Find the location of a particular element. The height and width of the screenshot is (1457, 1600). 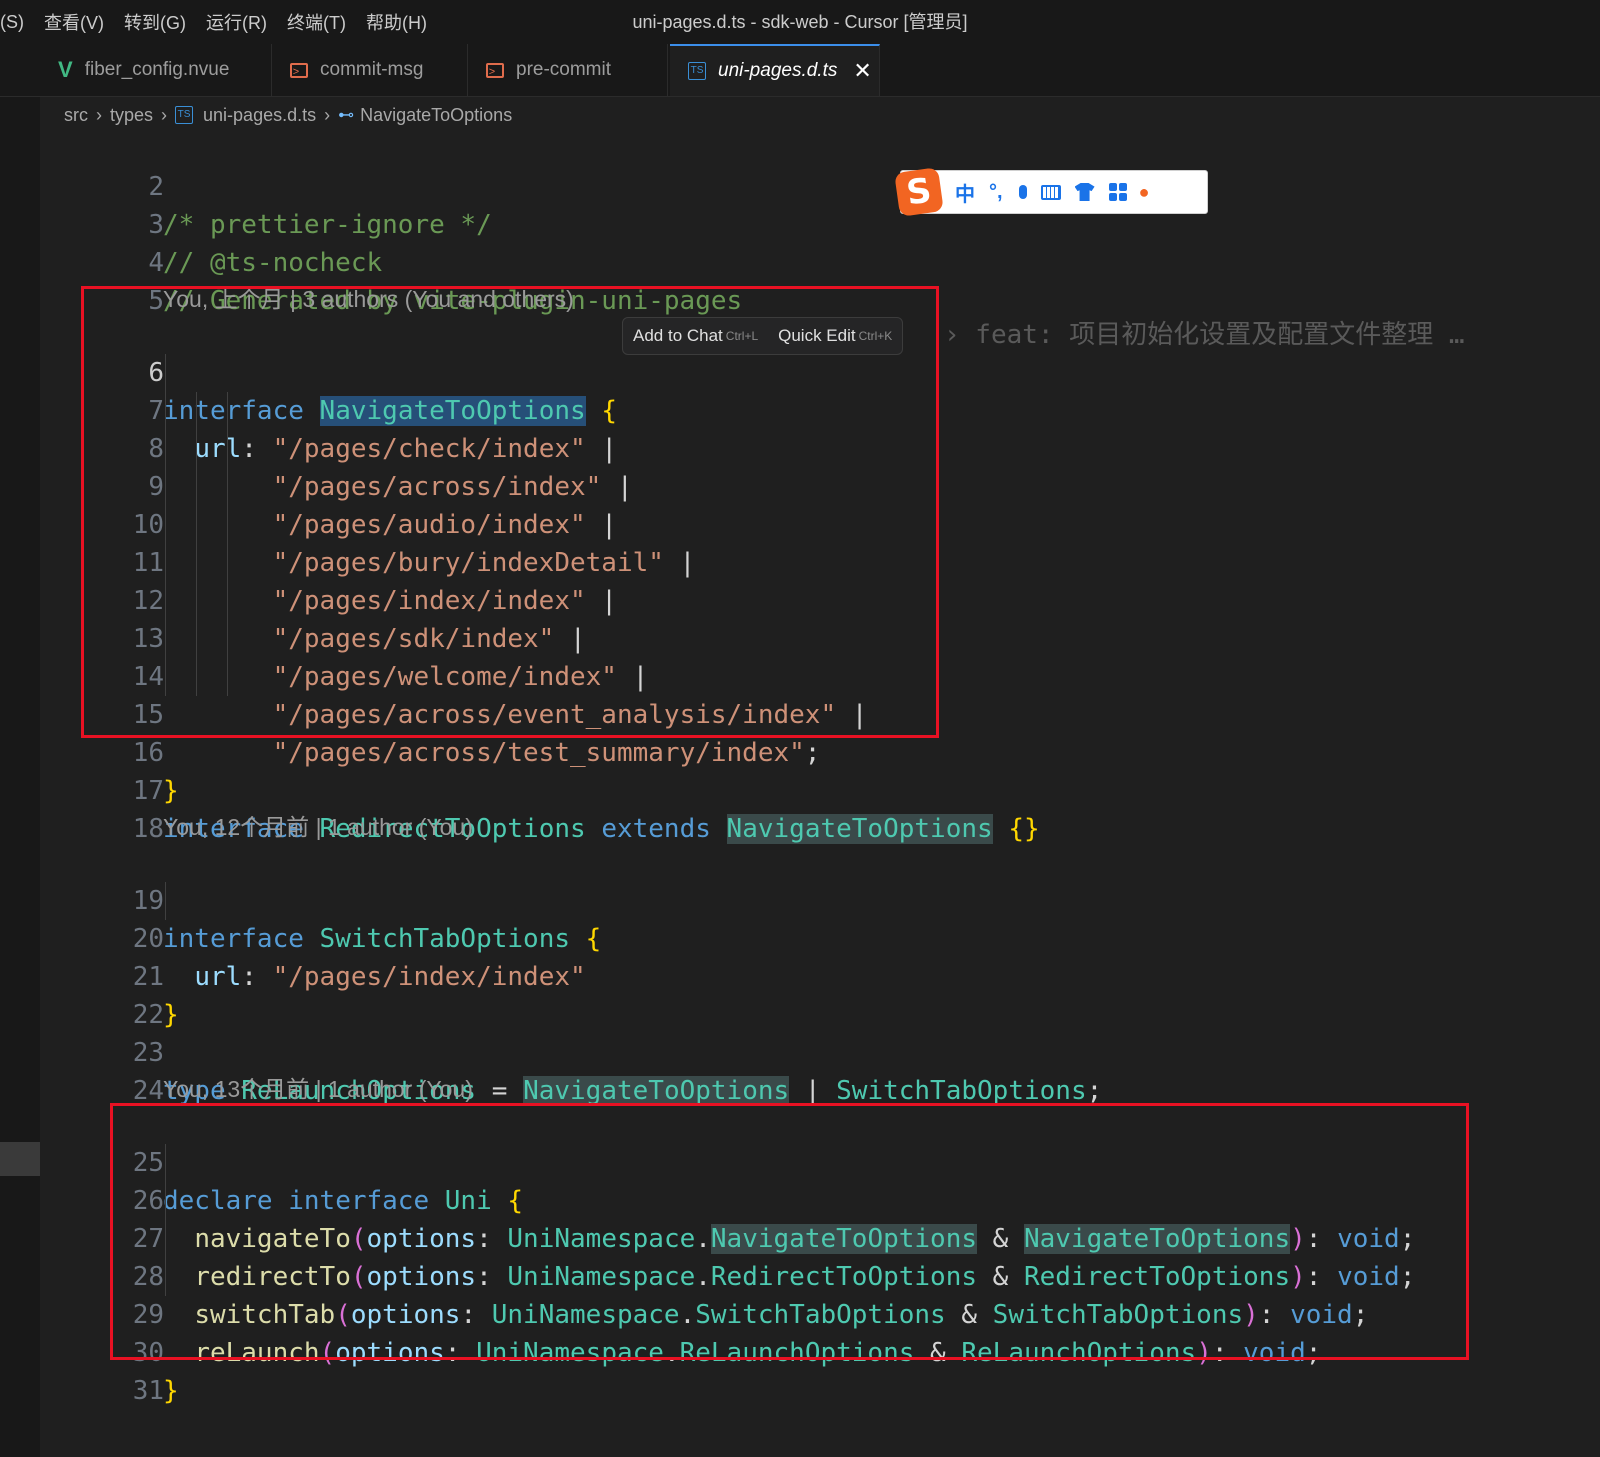

tab-label: commit-msg is located at coordinates (372, 69).